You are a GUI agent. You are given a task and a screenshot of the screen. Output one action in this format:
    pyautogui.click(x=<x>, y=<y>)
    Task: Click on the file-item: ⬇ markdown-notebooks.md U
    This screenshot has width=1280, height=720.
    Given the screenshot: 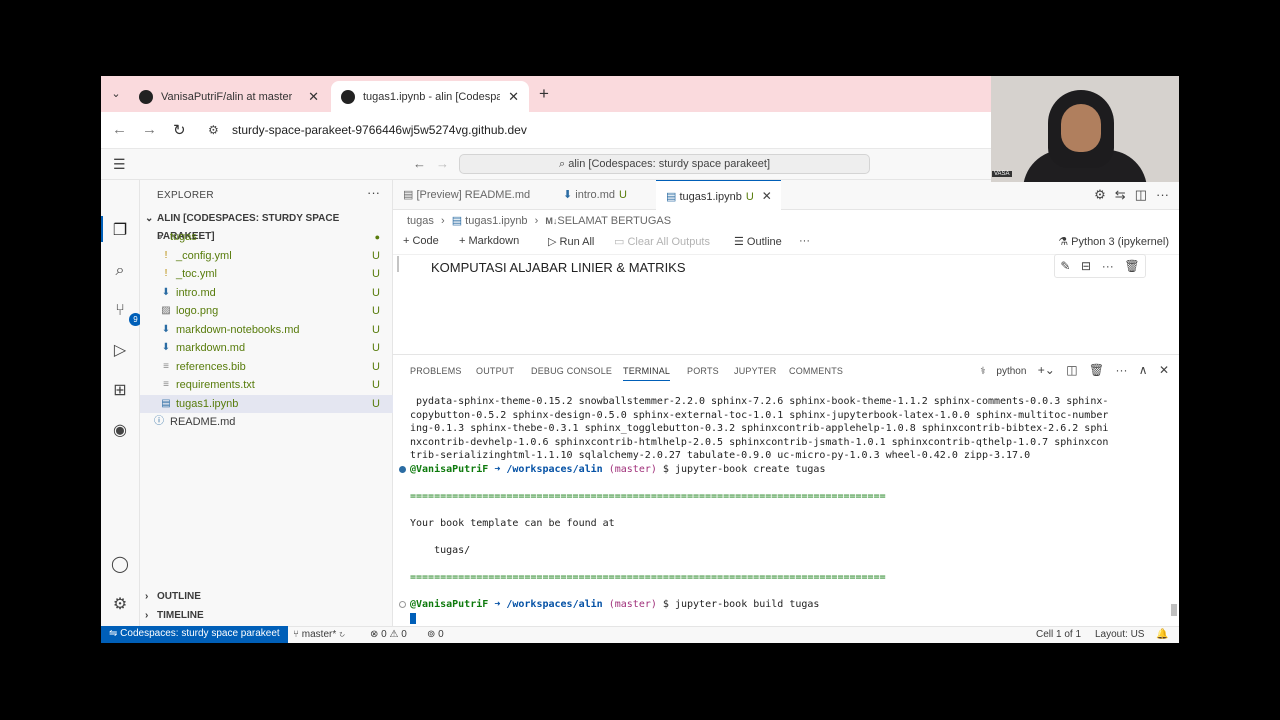 What is the action you would take?
    pyautogui.click(x=266, y=330)
    